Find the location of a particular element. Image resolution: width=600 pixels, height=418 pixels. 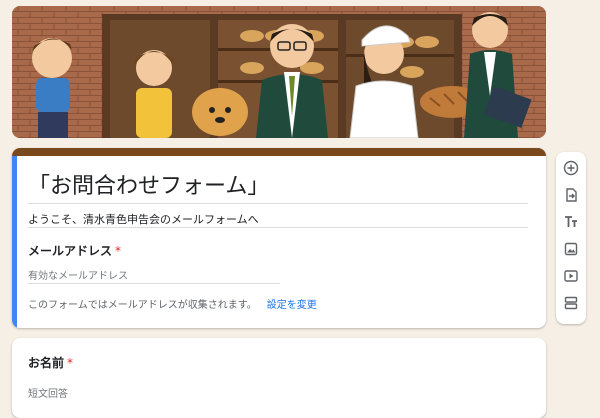

email-collection-note: このフォームではメールアドレスが収集されます。 設定を変更 is located at coordinates (172, 303).